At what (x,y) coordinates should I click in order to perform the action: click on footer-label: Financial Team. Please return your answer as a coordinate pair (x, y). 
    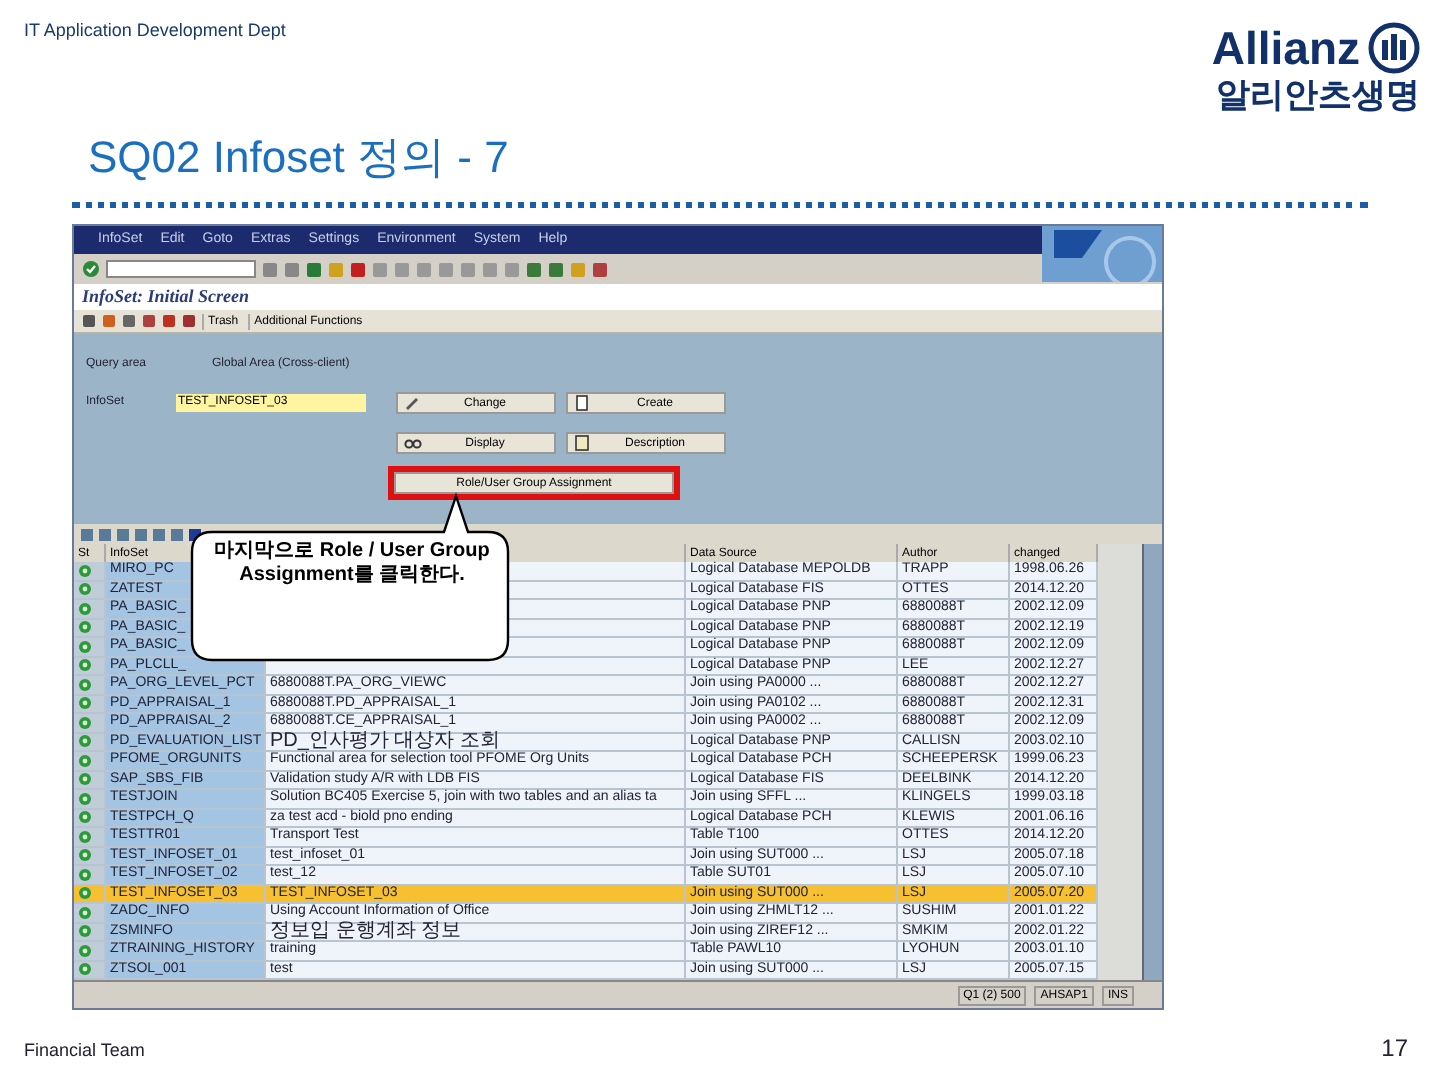
    Looking at the image, I should click on (84, 1051).